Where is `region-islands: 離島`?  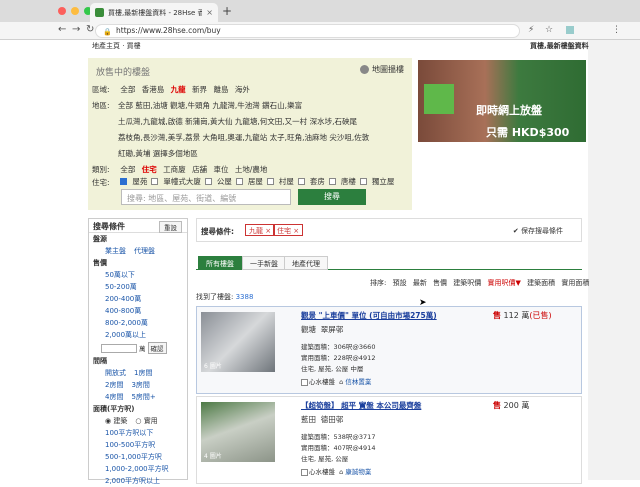
region-islands: 離島 is located at coordinates (220, 89).